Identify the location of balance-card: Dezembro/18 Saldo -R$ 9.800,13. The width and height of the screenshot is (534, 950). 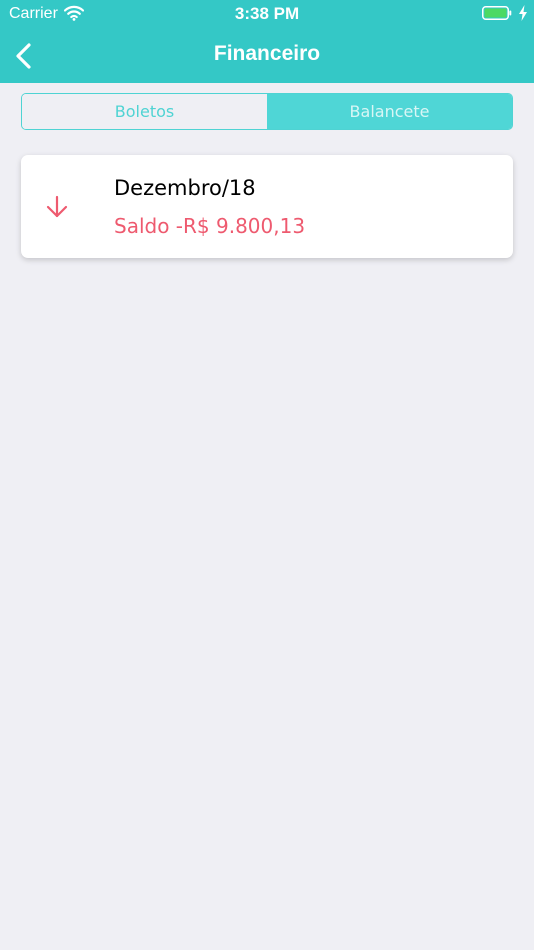
(267, 206).